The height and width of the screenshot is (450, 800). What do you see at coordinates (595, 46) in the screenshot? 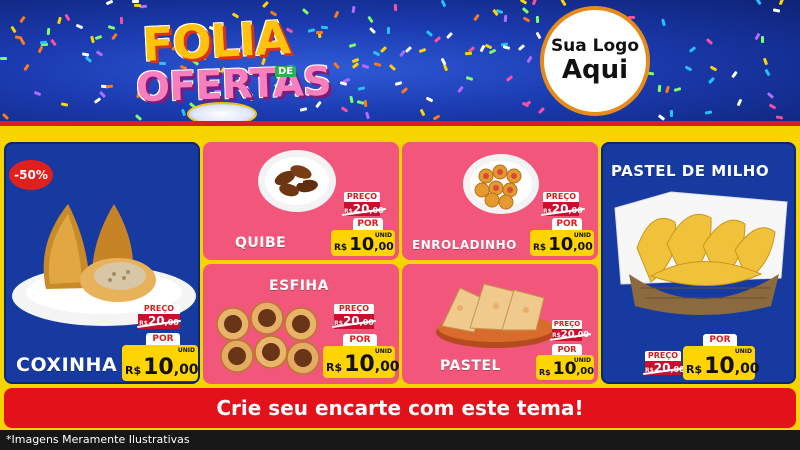
I see `brand-logo-line1: Sua Logo` at bounding box center [595, 46].